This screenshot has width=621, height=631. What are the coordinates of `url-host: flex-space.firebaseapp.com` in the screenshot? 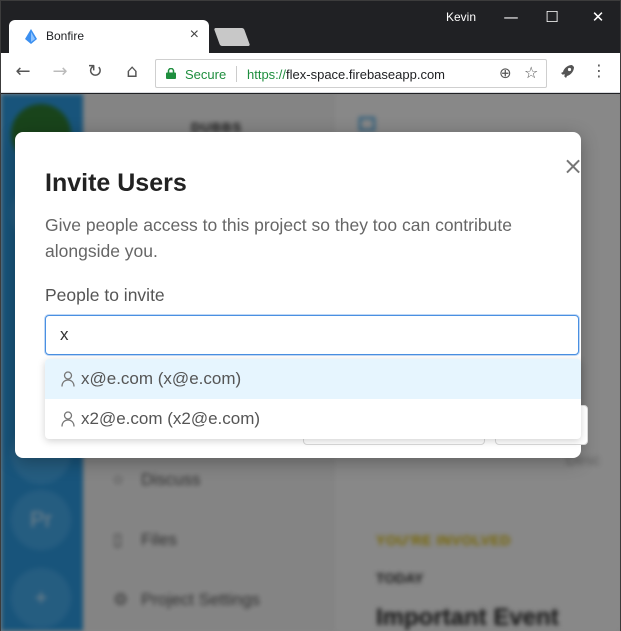 It's located at (366, 74).